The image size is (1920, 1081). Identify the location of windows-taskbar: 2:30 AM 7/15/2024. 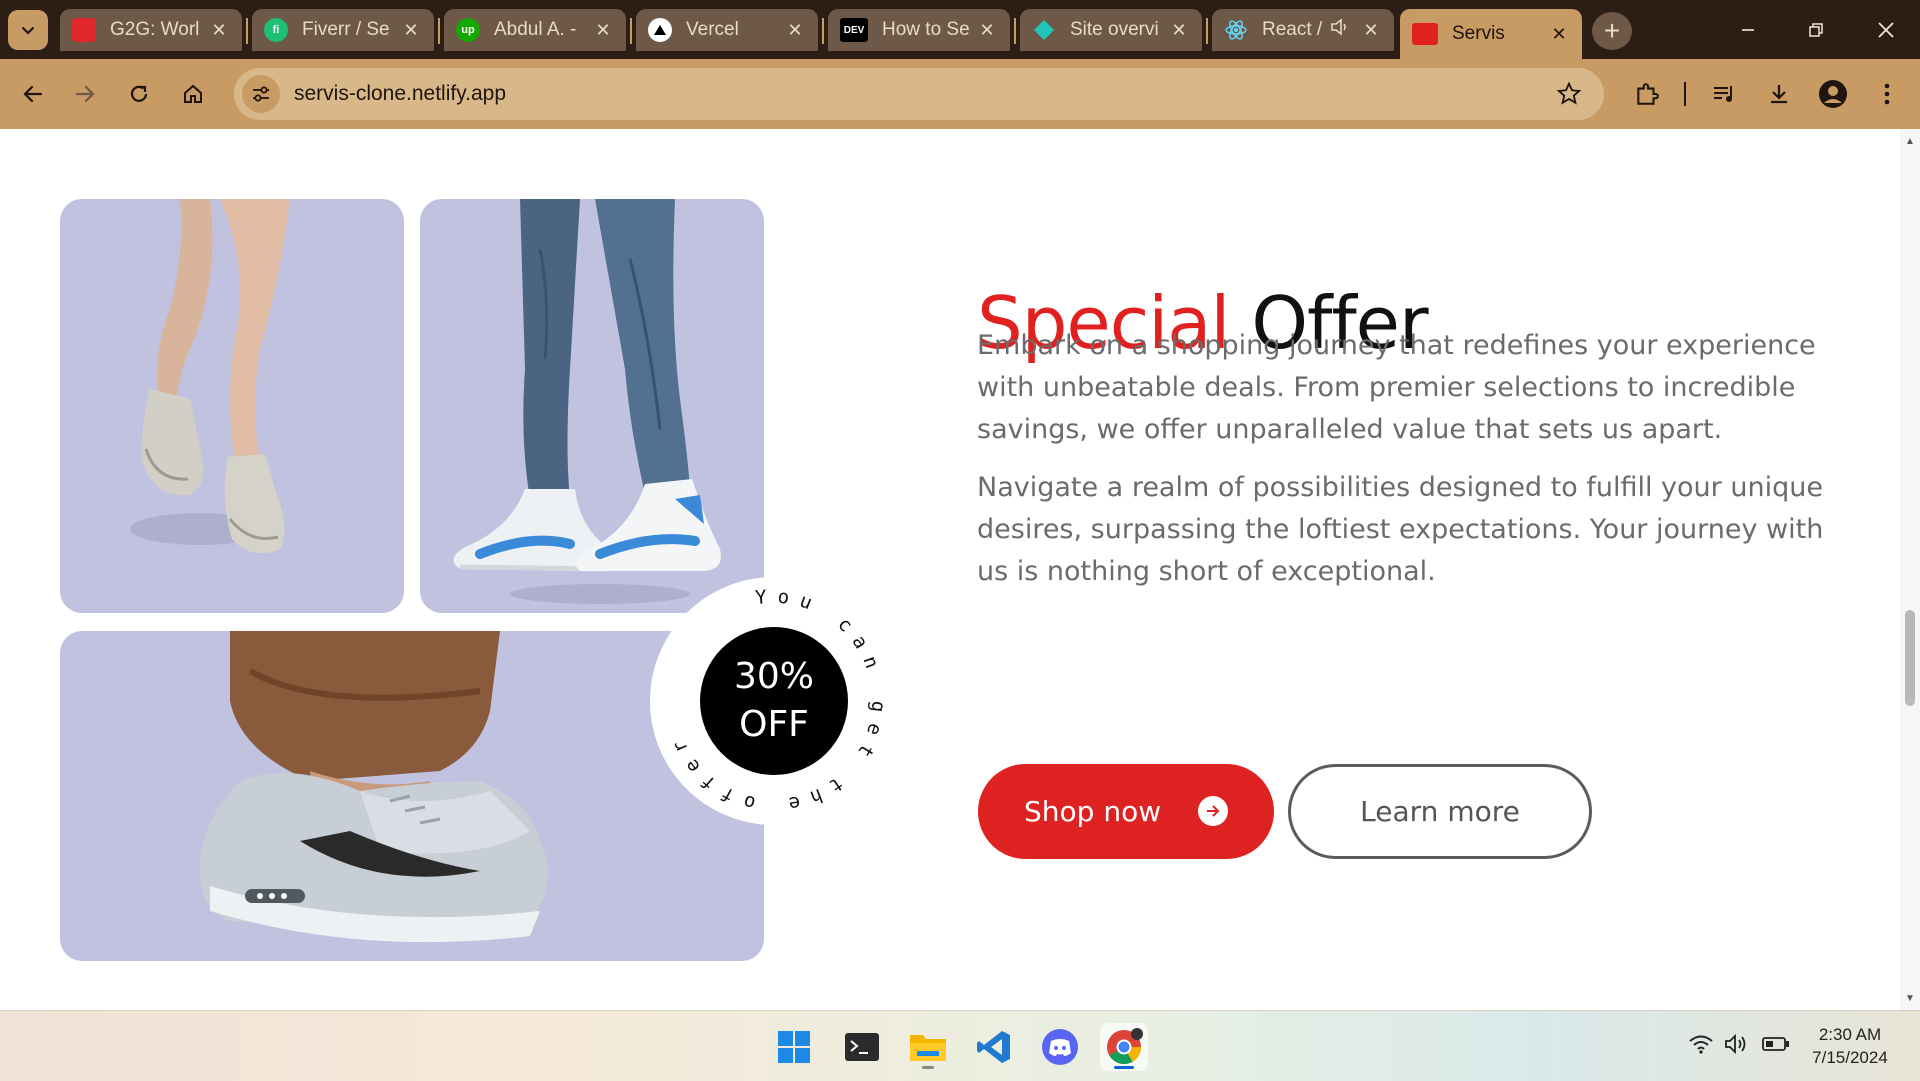
(960, 1045).